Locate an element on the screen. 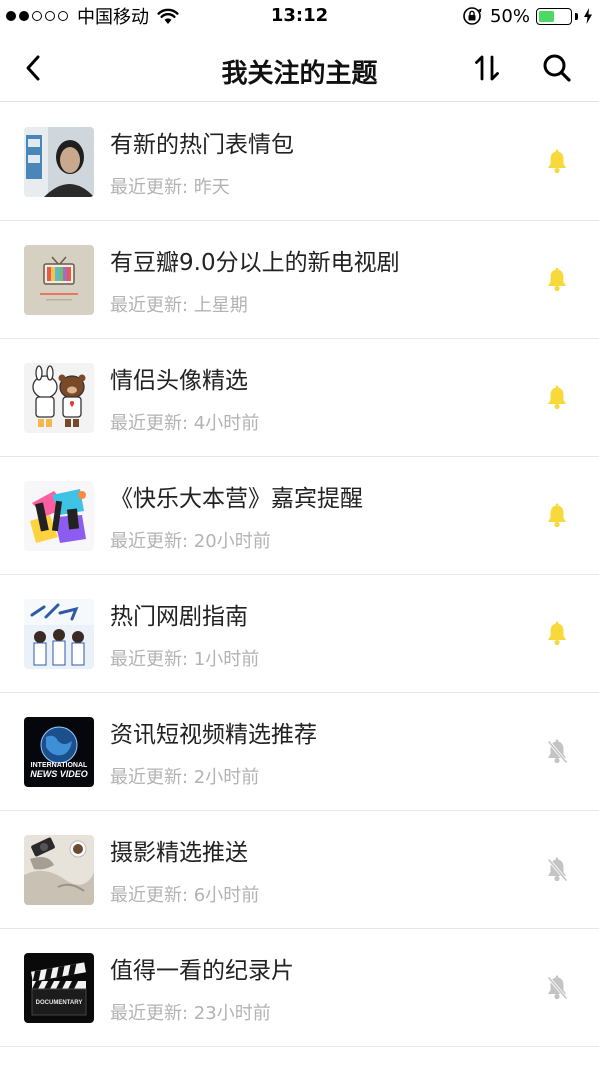 Image resolution: width=599 pixels, height=1067 pixels. topic-title: 资讯短视频精选推荐 is located at coordinates (213, 735).